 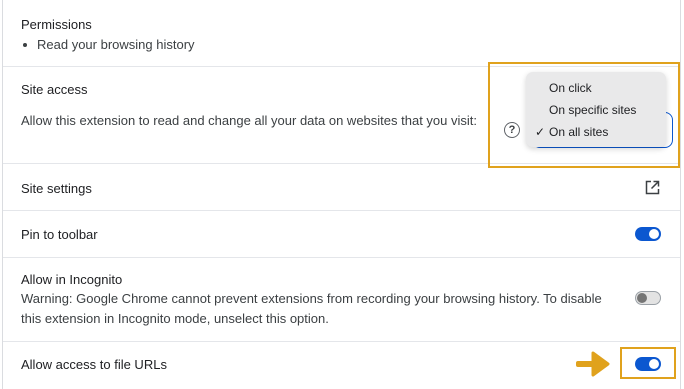 What do you see at coordinates (56, 188) in the screenshot?
I see `site-settings-label: Site settings` at bounding box center [56, 188].